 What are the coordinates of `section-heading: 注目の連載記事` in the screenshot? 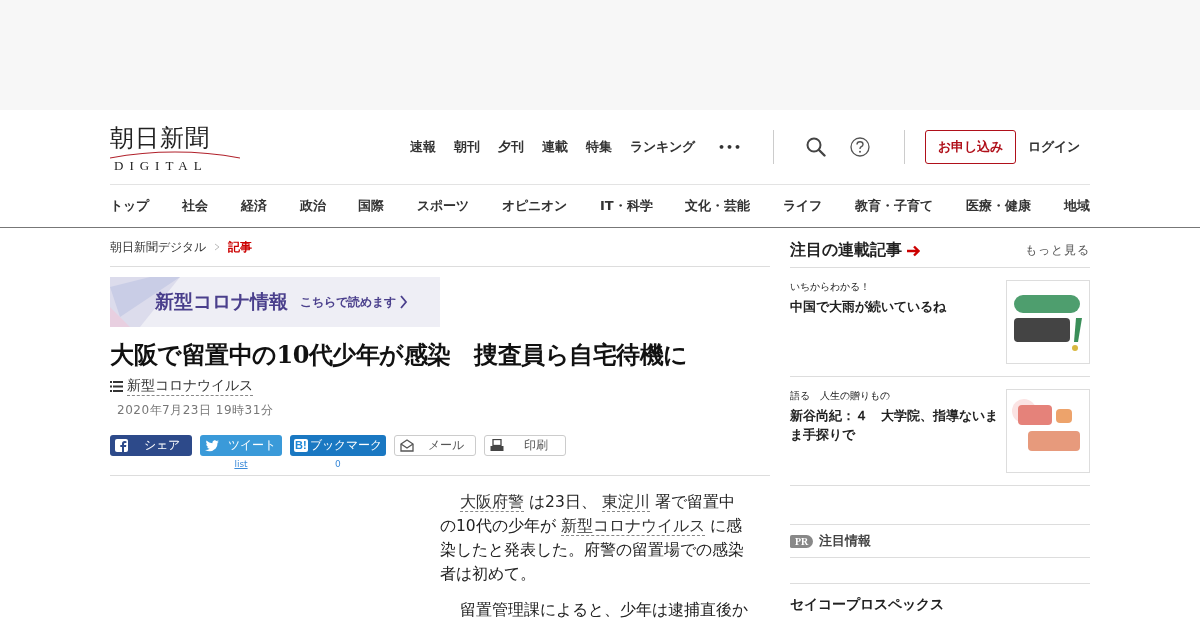 It's located at (846, 250).